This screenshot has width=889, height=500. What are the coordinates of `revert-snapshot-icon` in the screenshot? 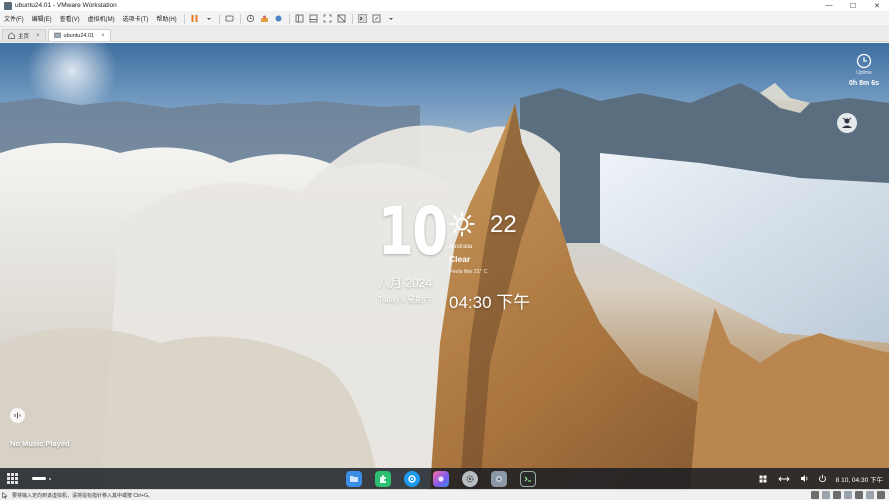 It's located at (264, 18).